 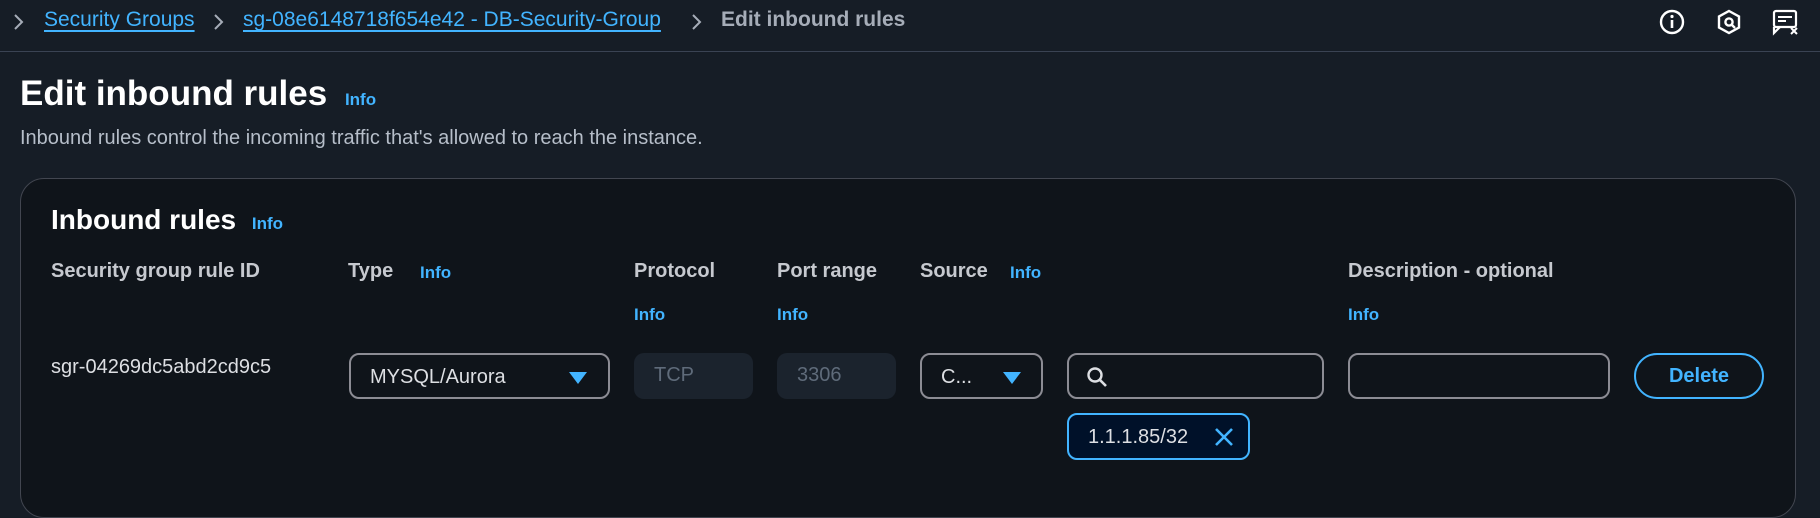 What do you see at coordinates (674, 375) in the screenshot?
I see `protocol-value: TCP` at bounding box center [674, 375].